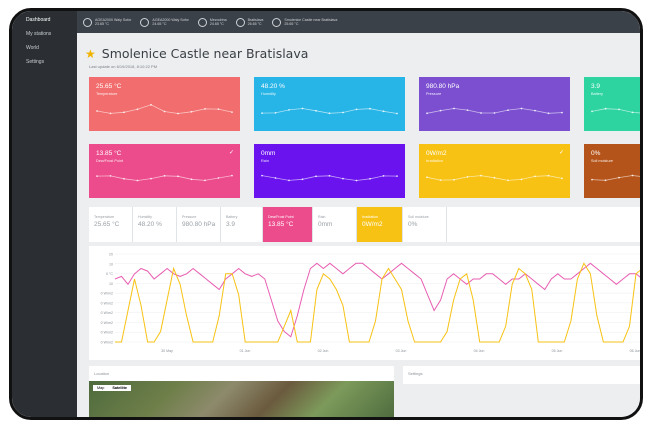 This screenshot has width=652, height=425. What do you see at coordinates (242, 224) in the screenshot?
I see `summary-item: Battery 3.9` at bounding box center [242, 224].